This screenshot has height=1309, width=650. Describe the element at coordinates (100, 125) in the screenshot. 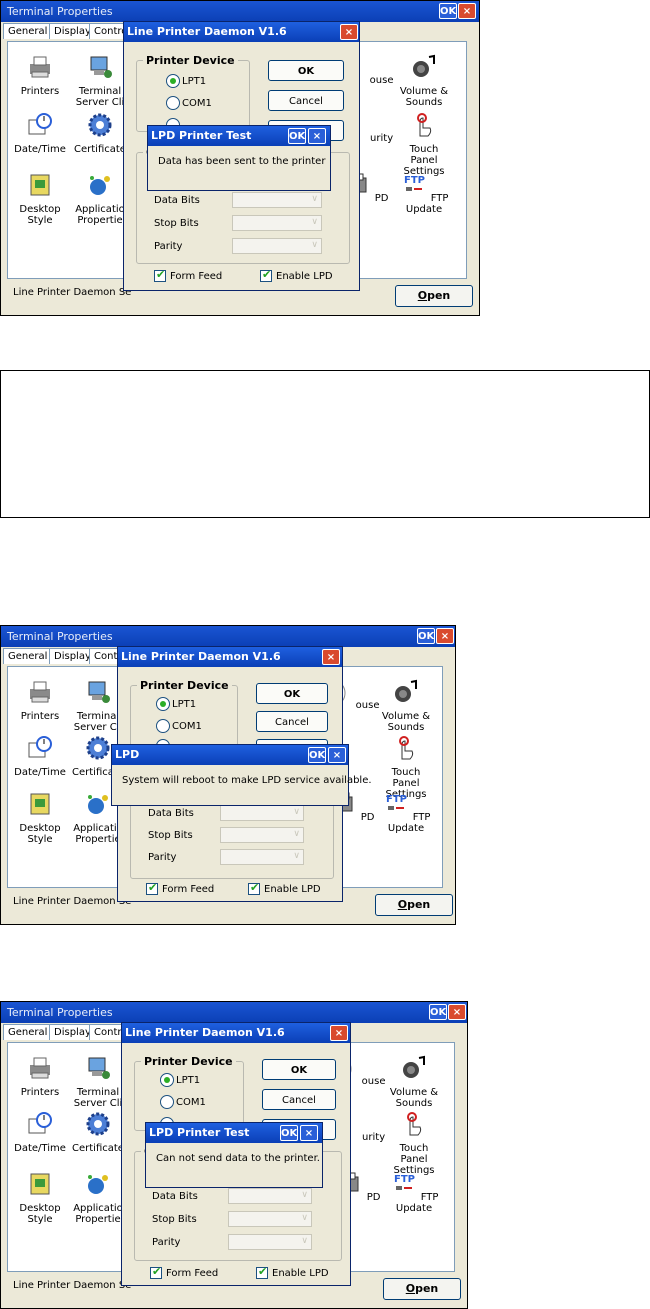

I see `gear-icon` at that location.